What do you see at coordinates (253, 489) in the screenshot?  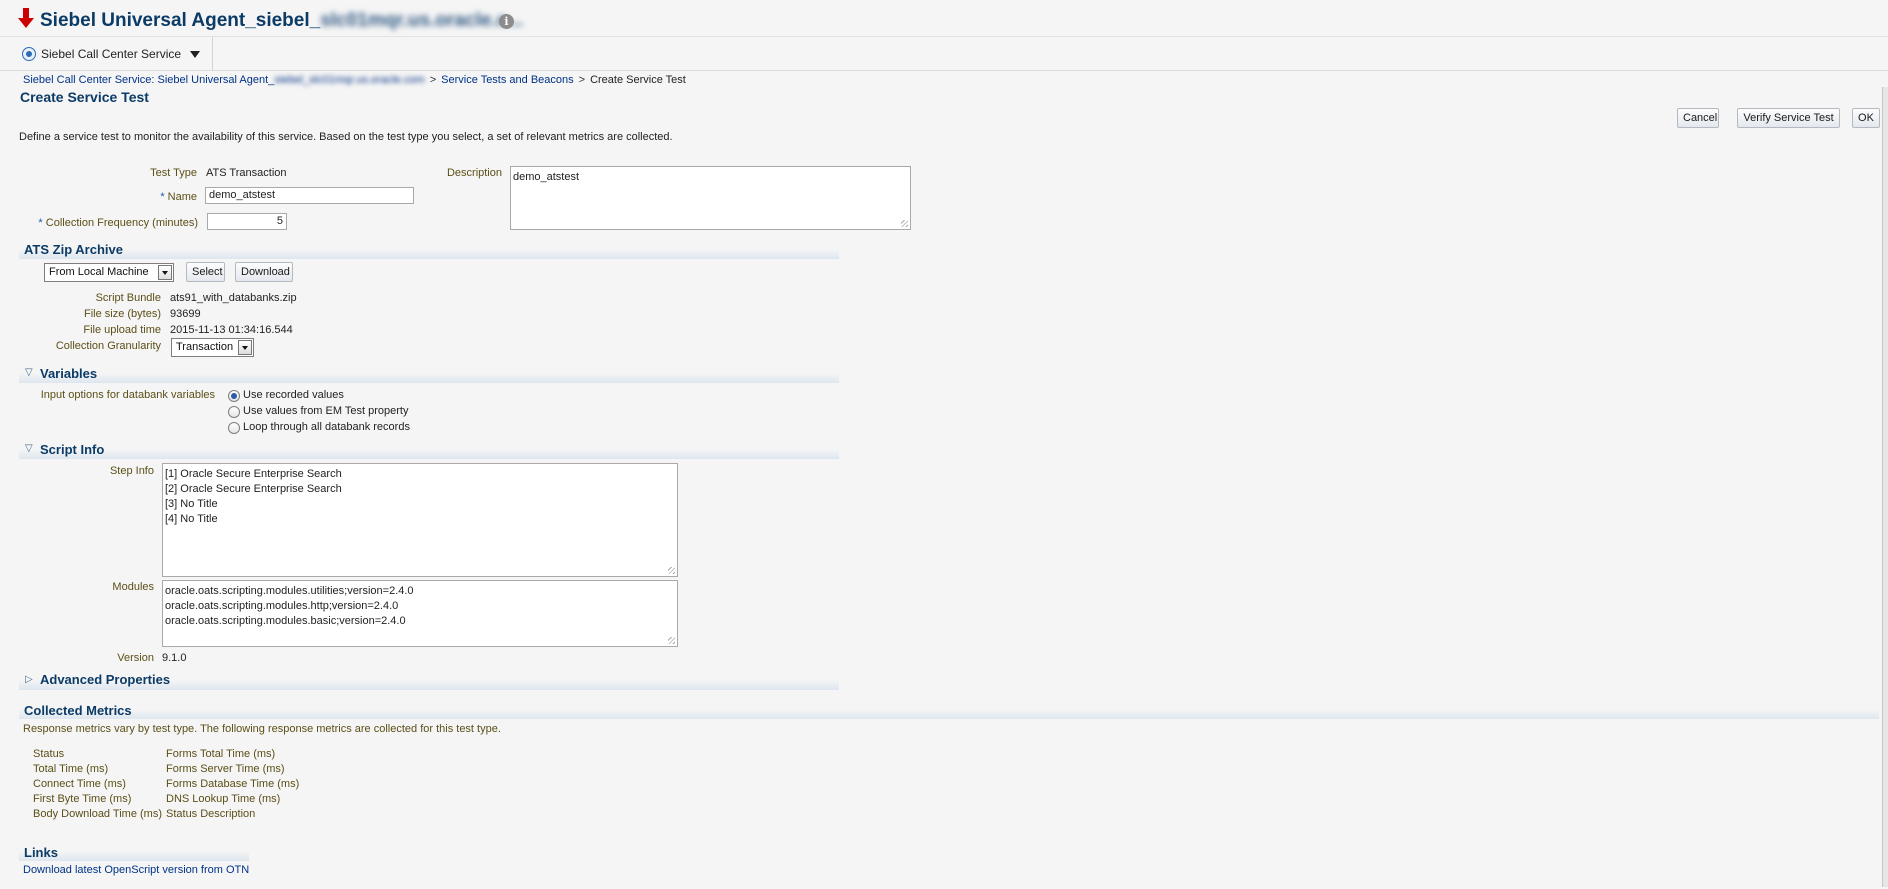 I see `step-info-line: [2] Oracle Secure Enterprise Search` at bounding box center [253, 489].